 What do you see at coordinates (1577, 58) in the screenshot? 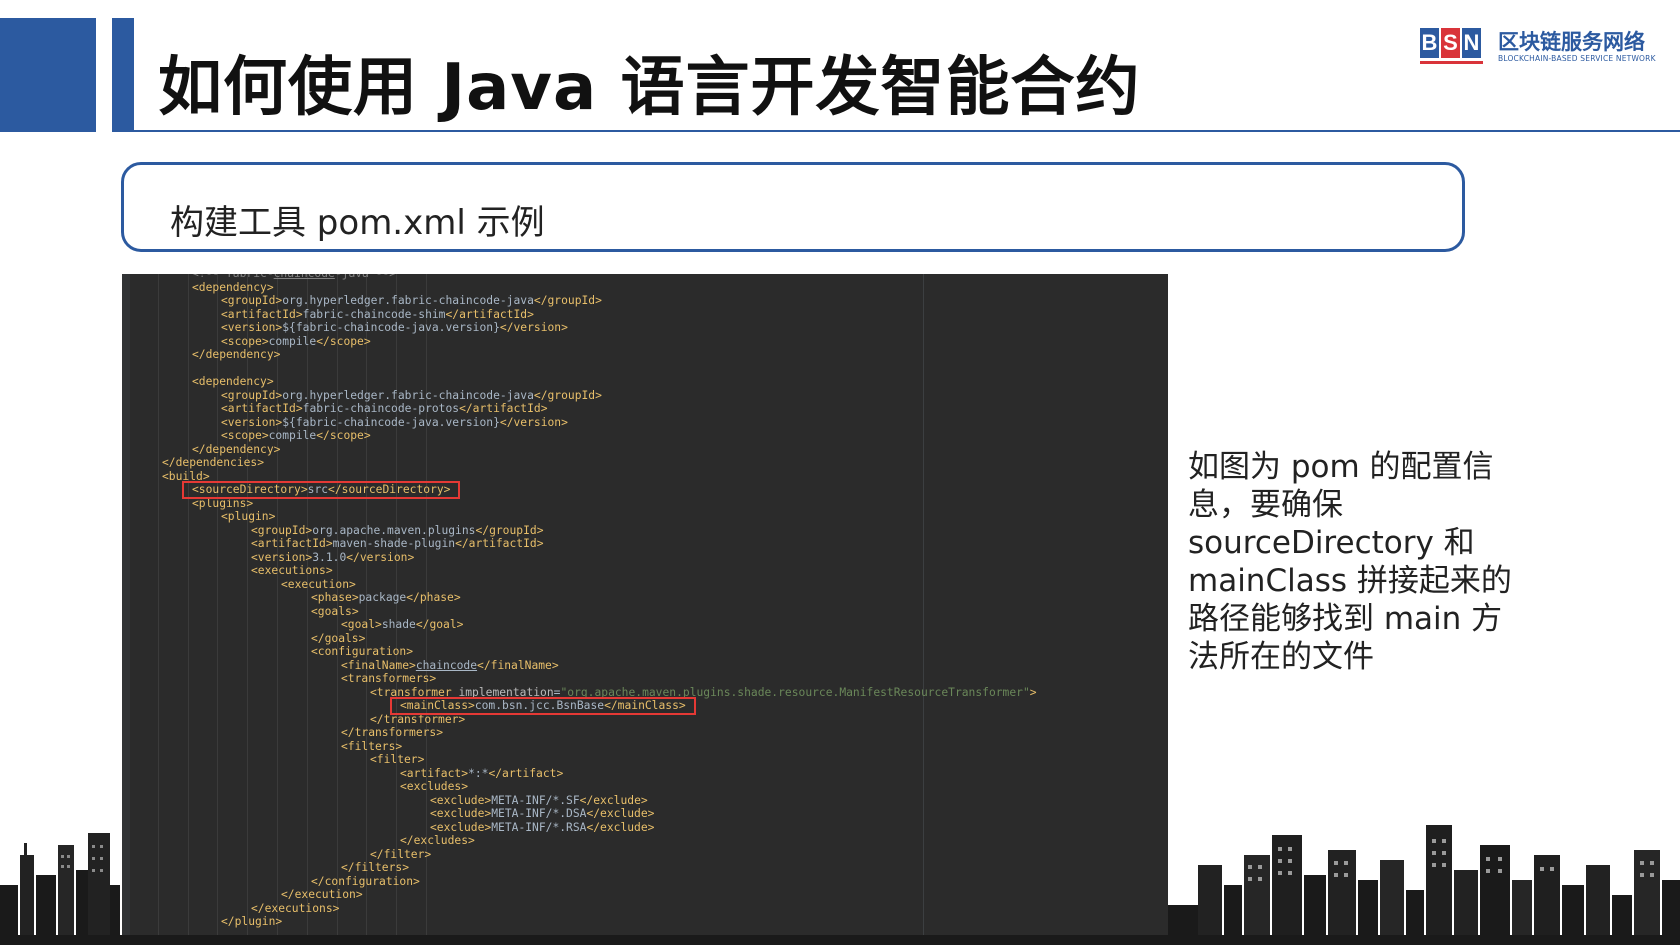
I see `logo-name-en: BLOCKCHAIN-BASED SERVICE NETWORK` at bounding box center [1577, 58].